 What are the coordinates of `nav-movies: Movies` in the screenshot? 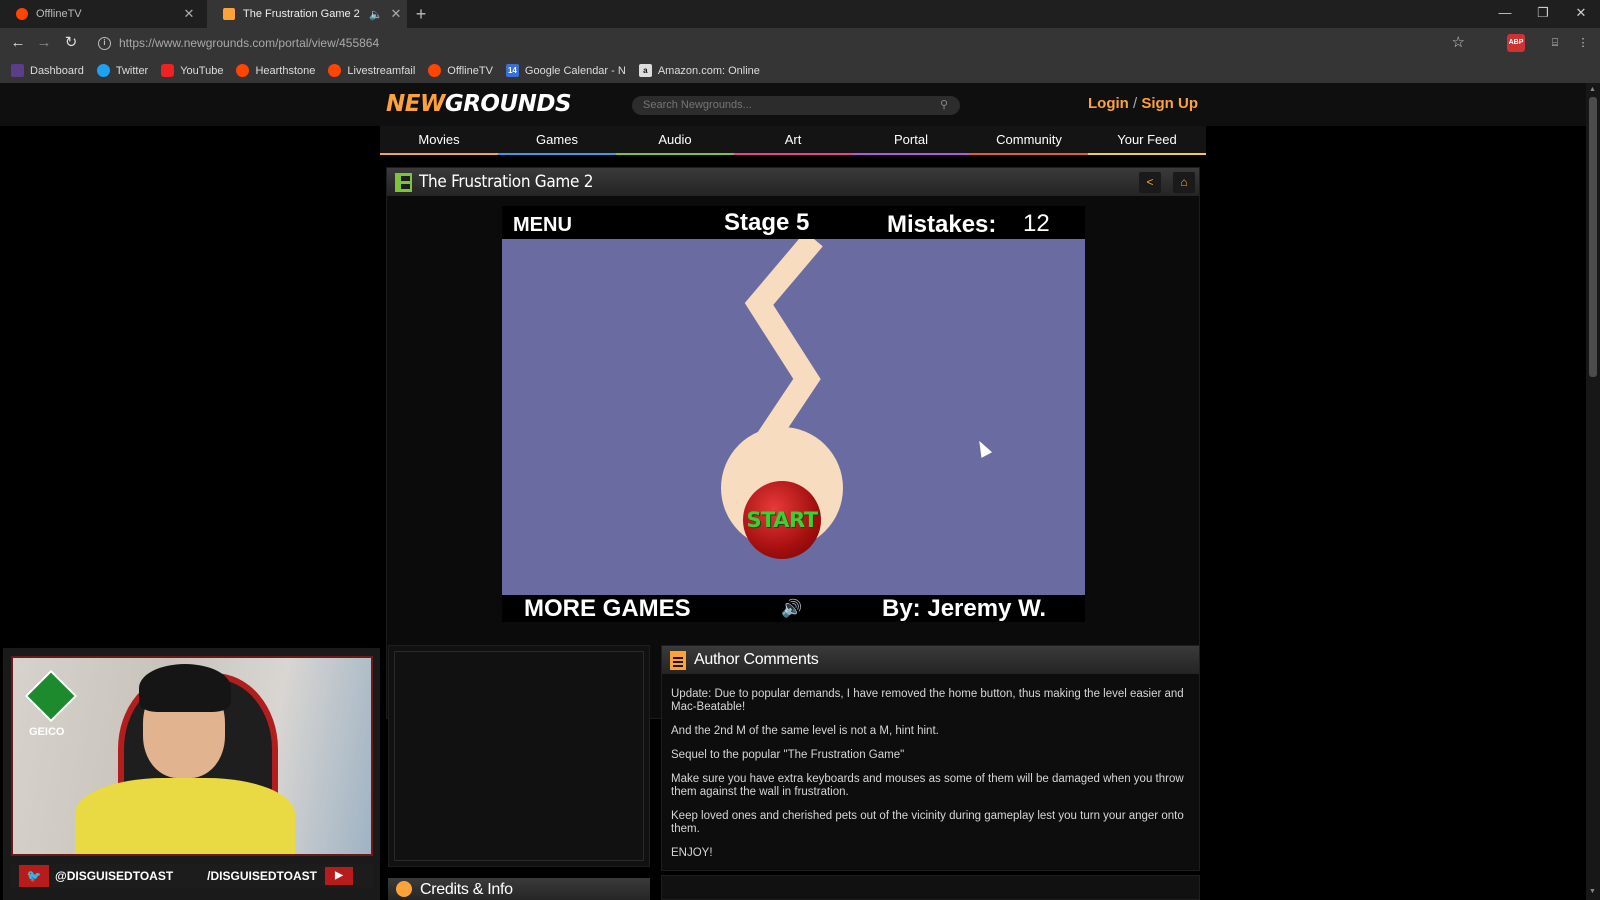 It's located at (439, 140).